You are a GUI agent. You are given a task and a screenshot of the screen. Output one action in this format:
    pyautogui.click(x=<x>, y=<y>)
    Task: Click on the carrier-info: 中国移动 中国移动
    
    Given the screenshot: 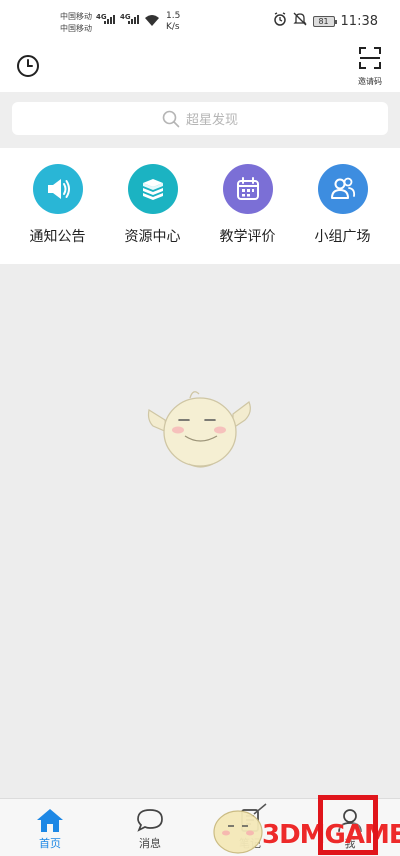 What is the action you would take?
    pyautogui.click(x=76, y=23)
    